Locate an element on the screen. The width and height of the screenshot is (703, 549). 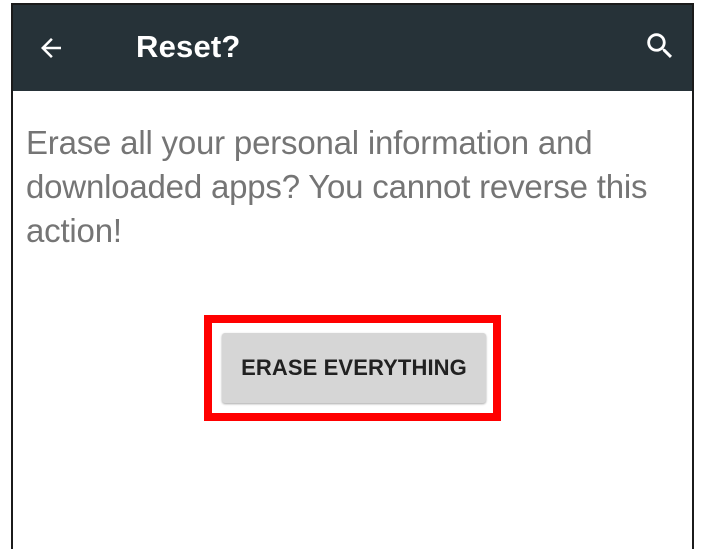
erase-everything-button: ERASE EVERYTHING is located at coordinates (354, 368).